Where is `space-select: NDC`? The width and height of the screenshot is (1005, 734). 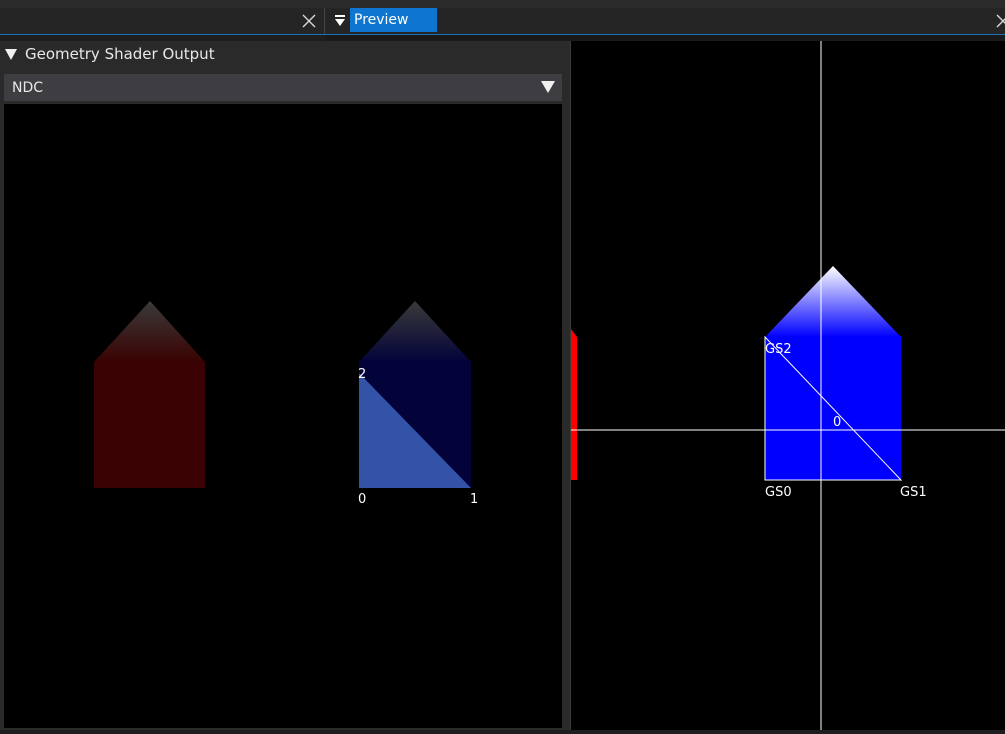
space-select: NDC is located at coordinates (283, 87).